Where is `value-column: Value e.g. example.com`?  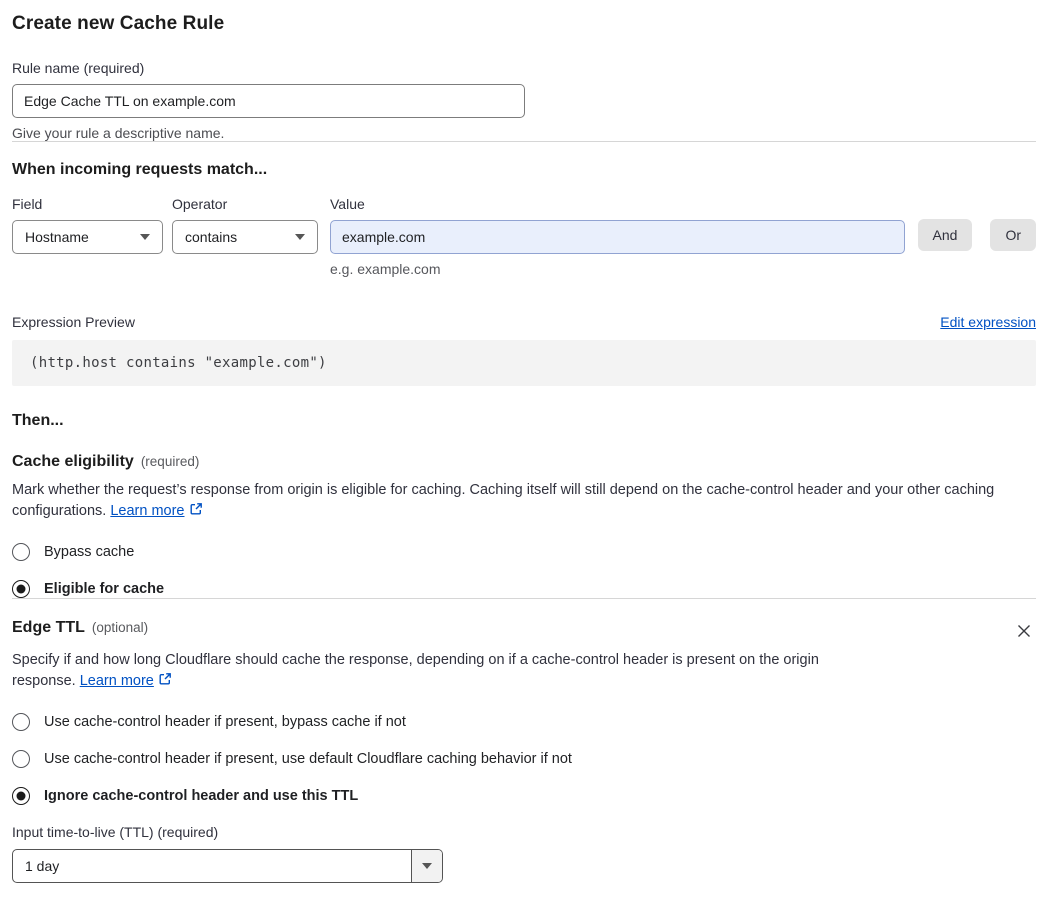 value-column: Value e.g. example.com is located at coordinates (617, 236).